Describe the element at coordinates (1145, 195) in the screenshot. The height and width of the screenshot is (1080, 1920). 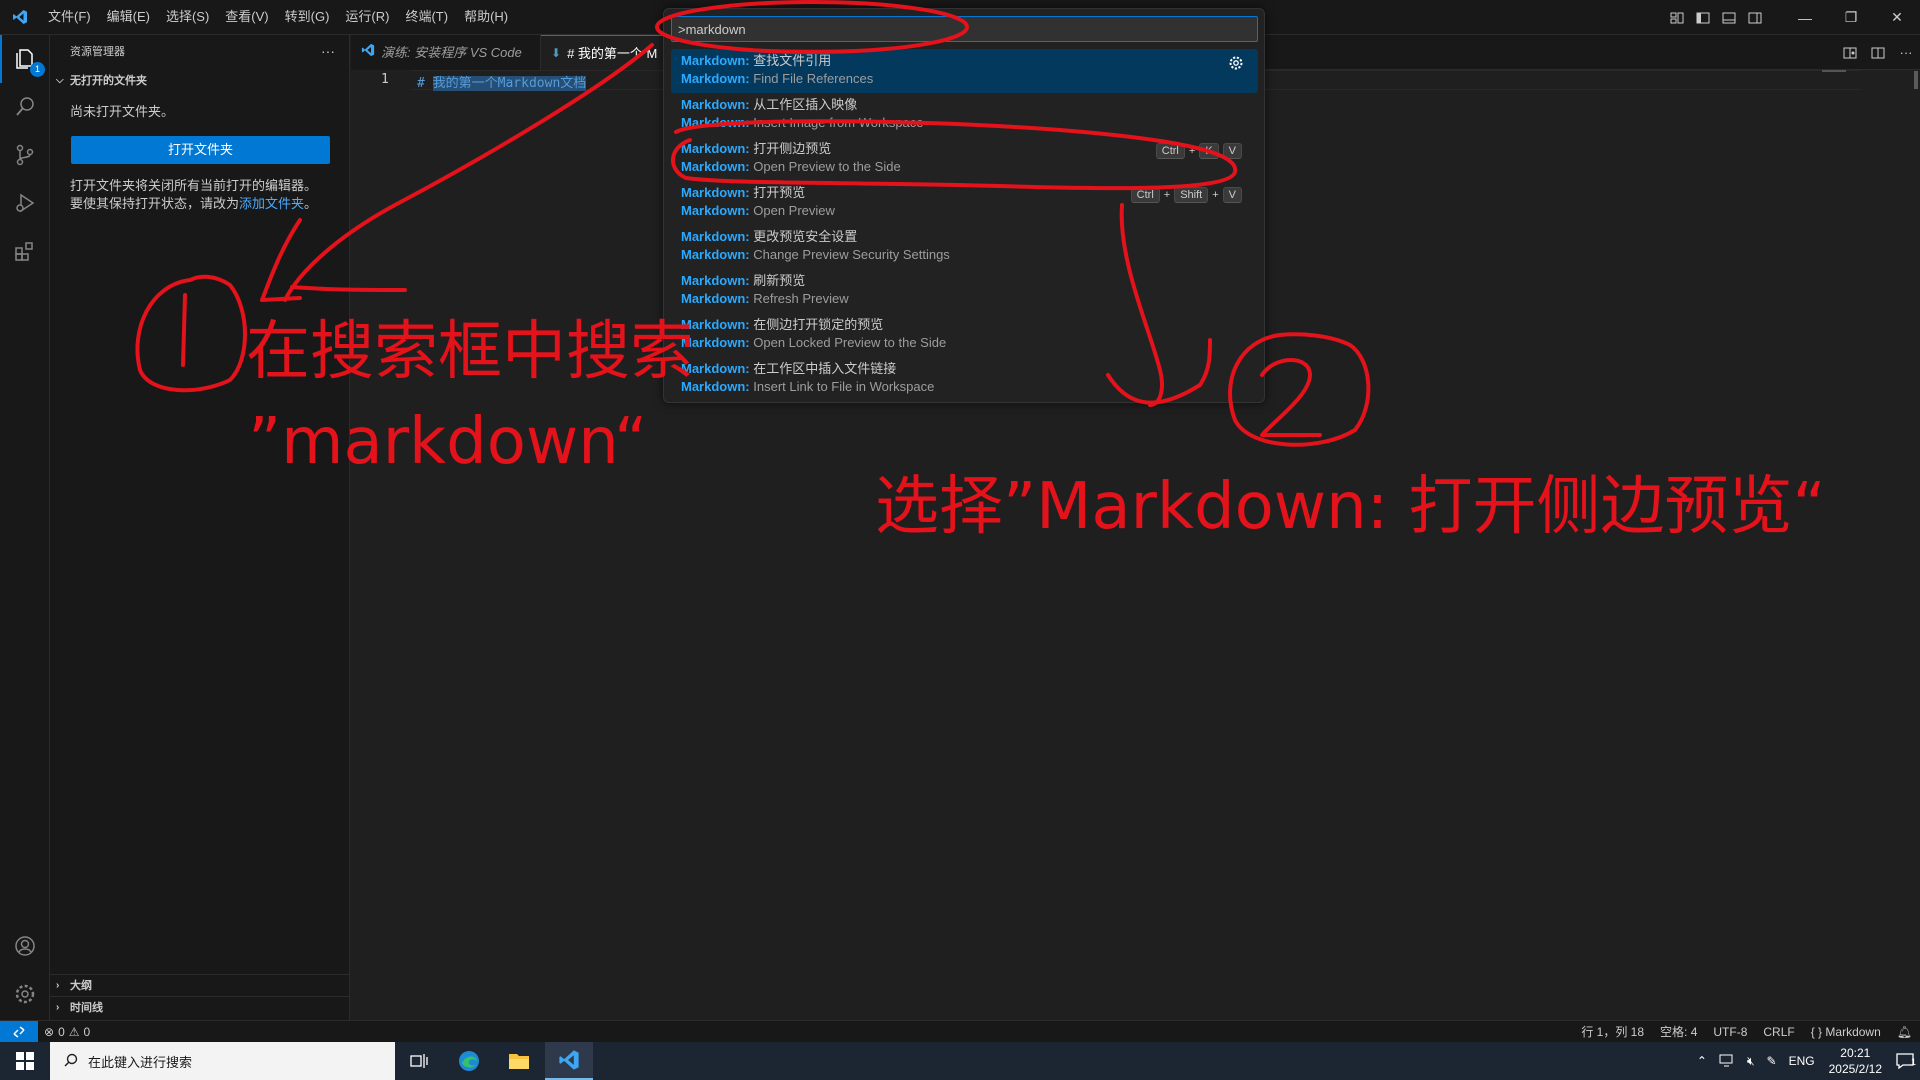
I see `key: Ctrl` at that location.